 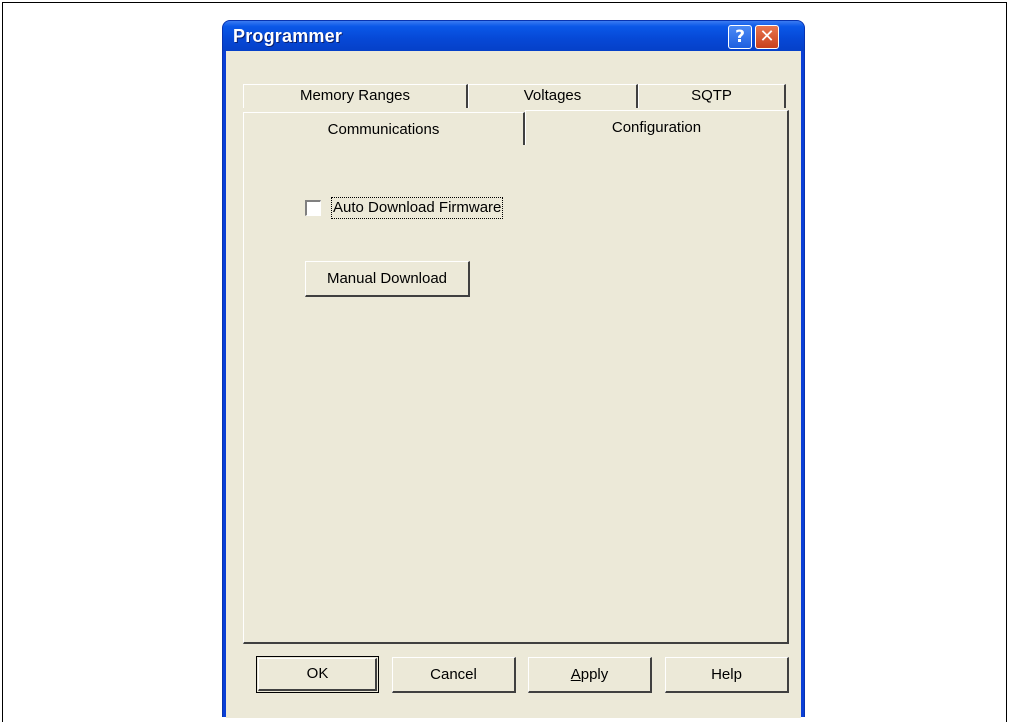 I want to click on close-button: ✕, so click(x=767, y=37).